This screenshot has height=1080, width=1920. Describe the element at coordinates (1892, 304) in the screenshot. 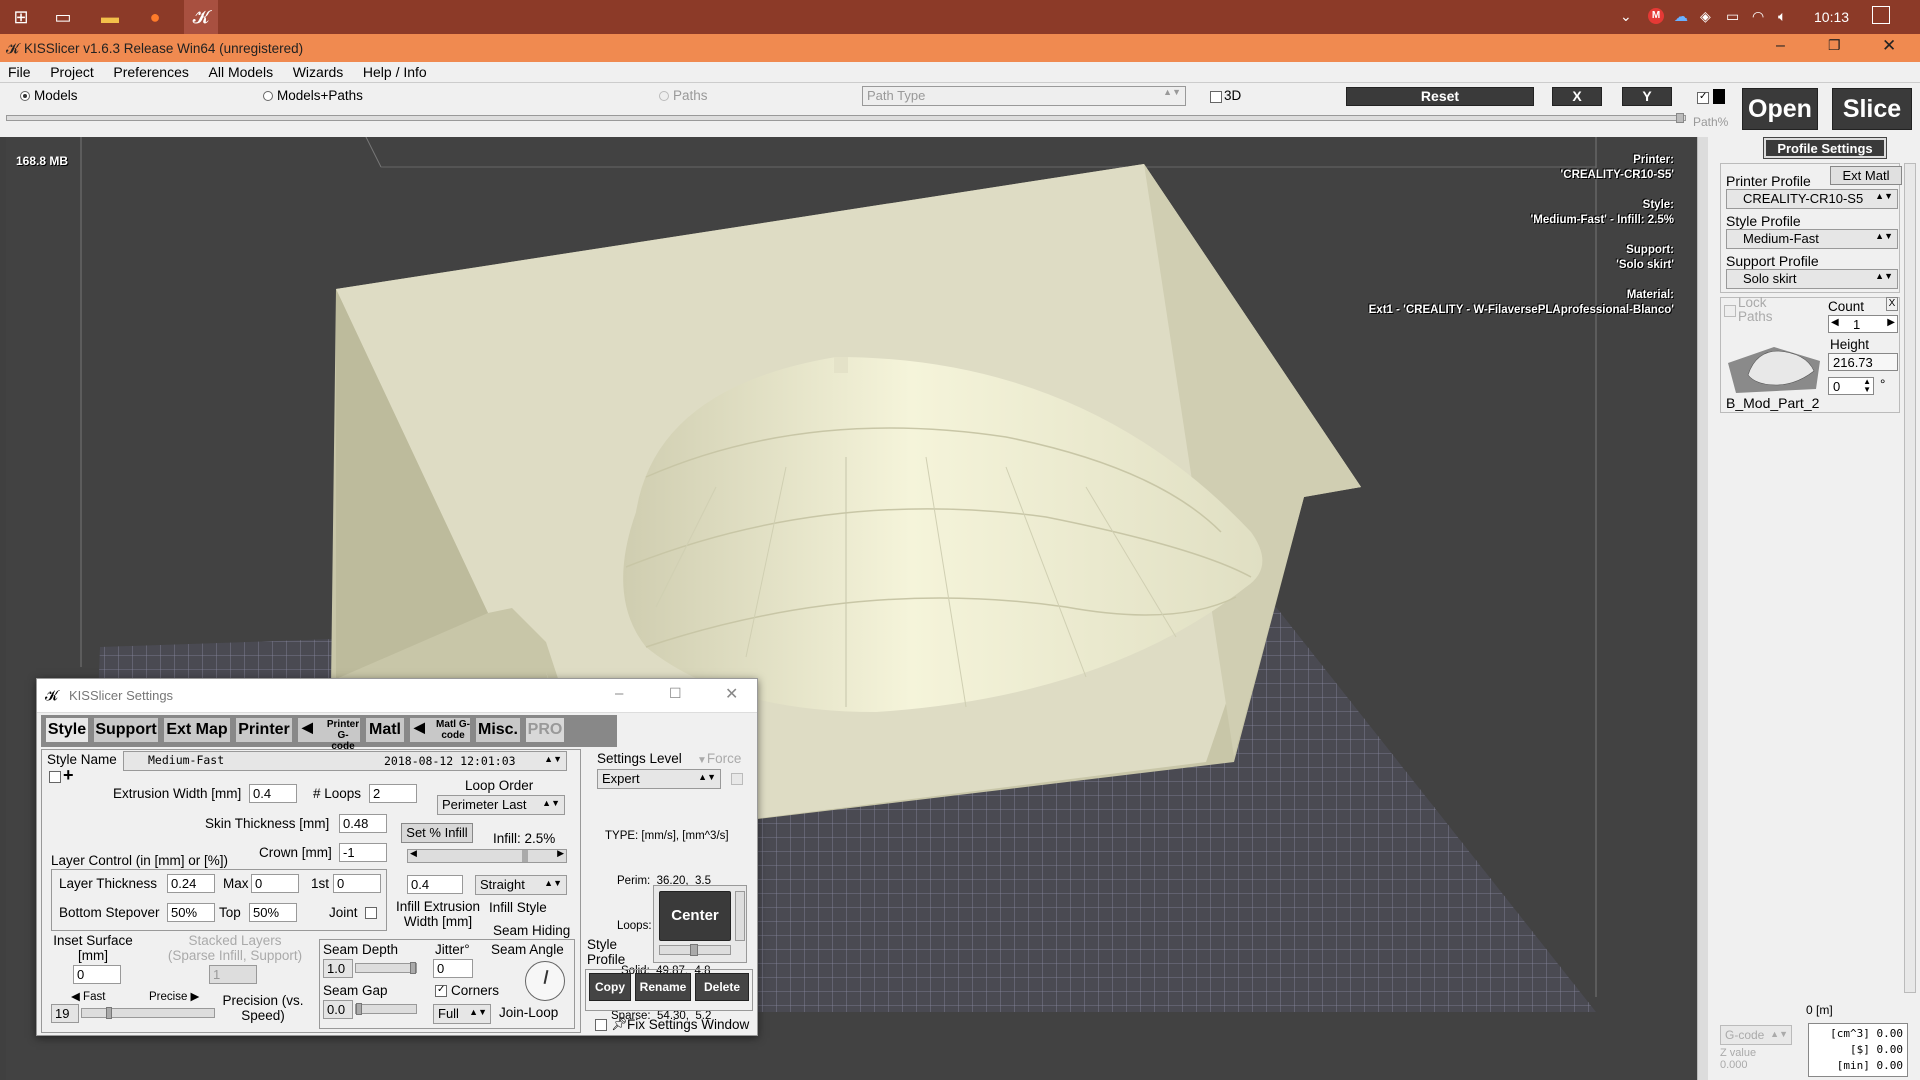

I see `remove-model-button: X` at that location.